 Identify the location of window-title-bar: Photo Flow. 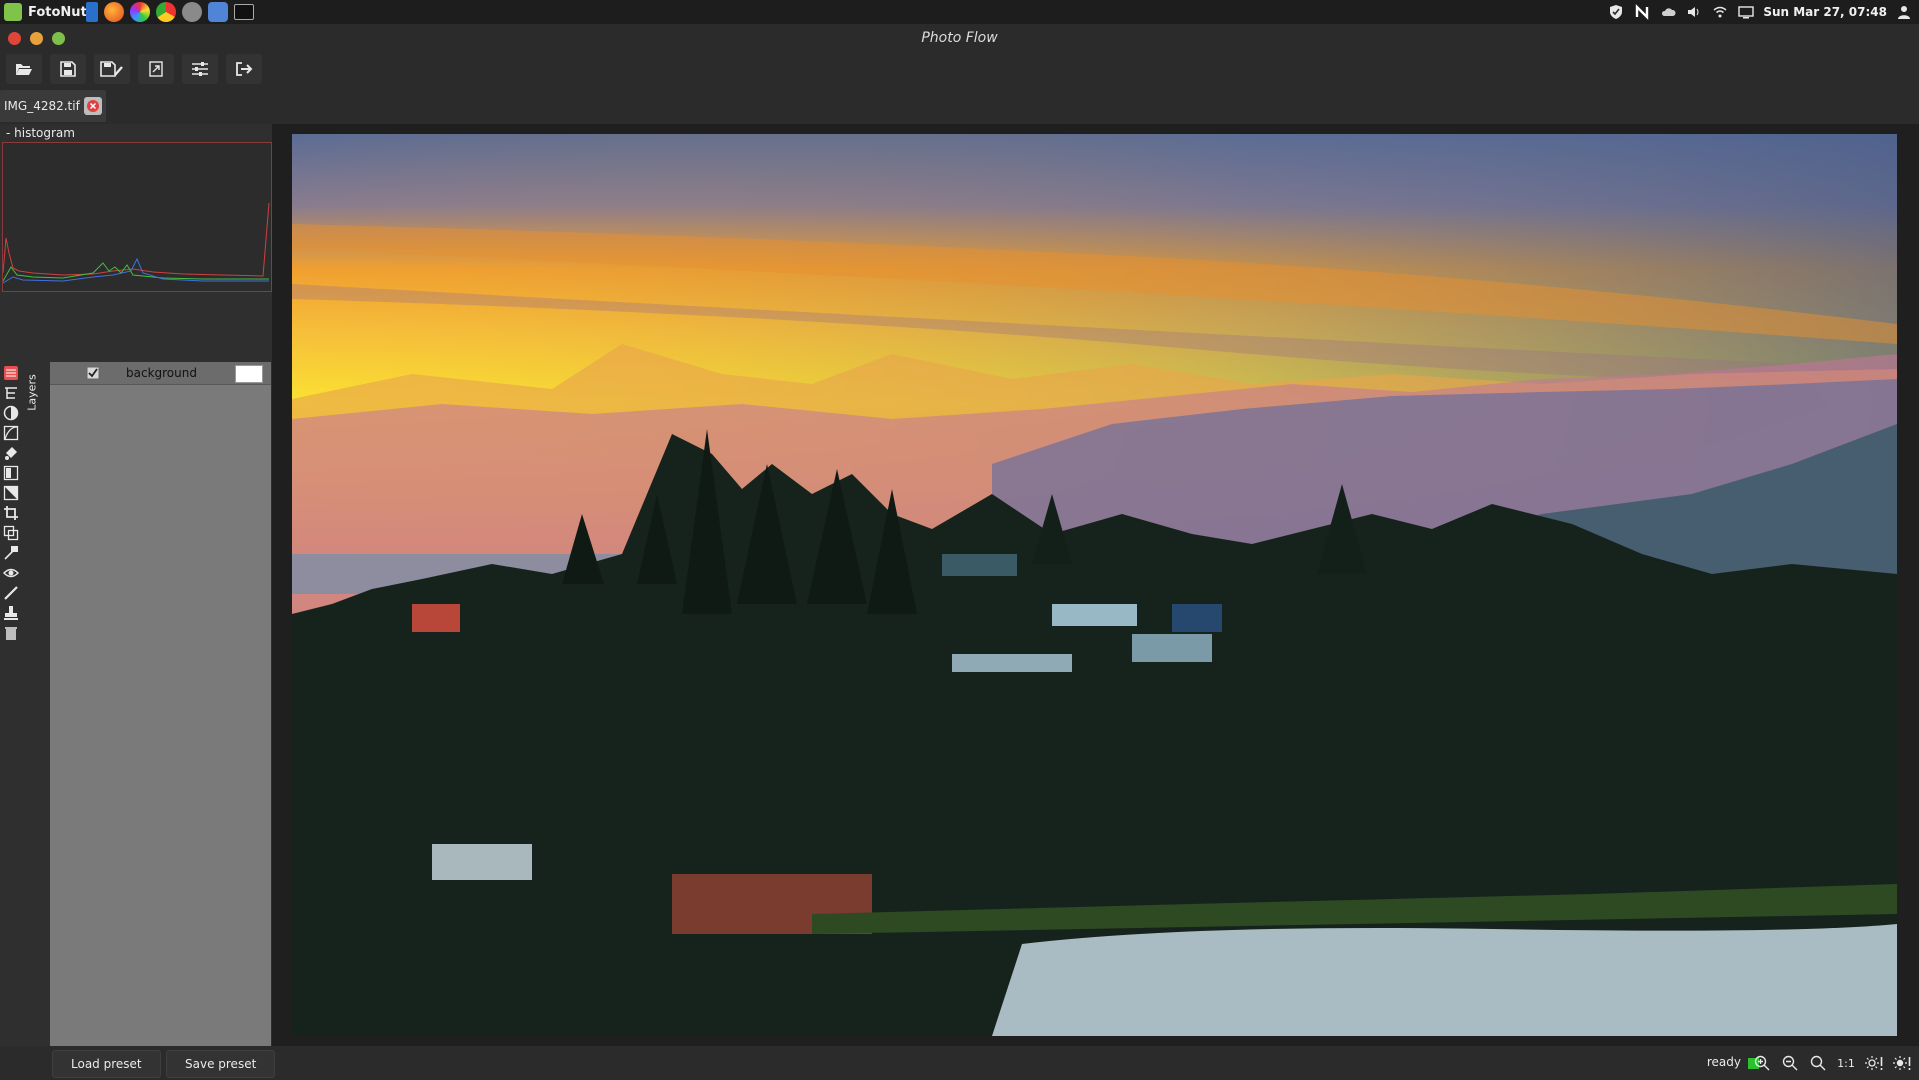
(959, 38).